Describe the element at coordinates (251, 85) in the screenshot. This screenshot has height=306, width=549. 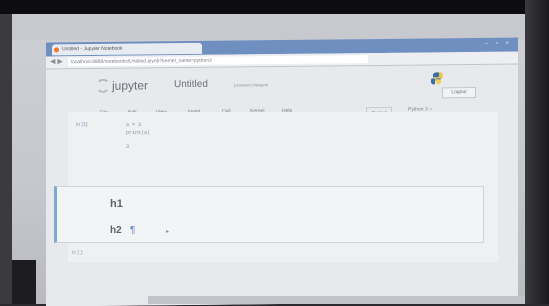
I see `save-status: (unsaved changes)` at that location.